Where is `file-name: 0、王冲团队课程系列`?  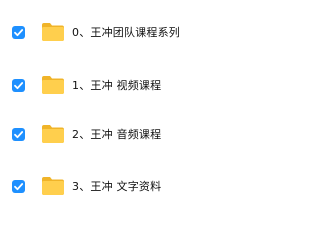
file-name: 0、王冲团队课程系列 is located at coordinates (126, 32).